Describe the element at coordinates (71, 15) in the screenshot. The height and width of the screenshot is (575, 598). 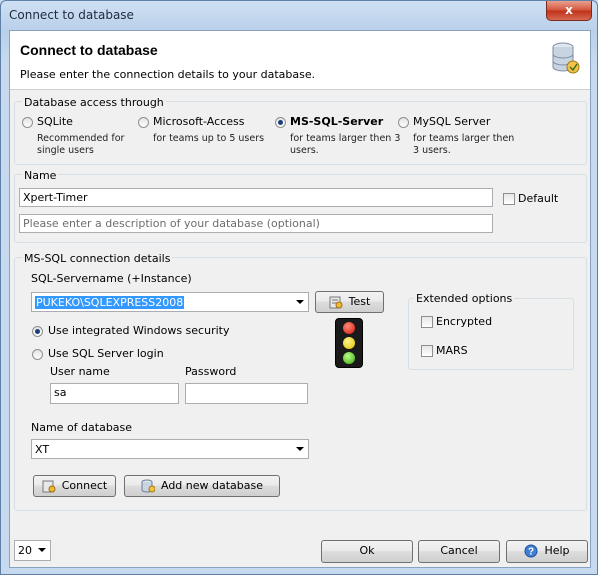
I see `window-title: Connect to database` at that location.